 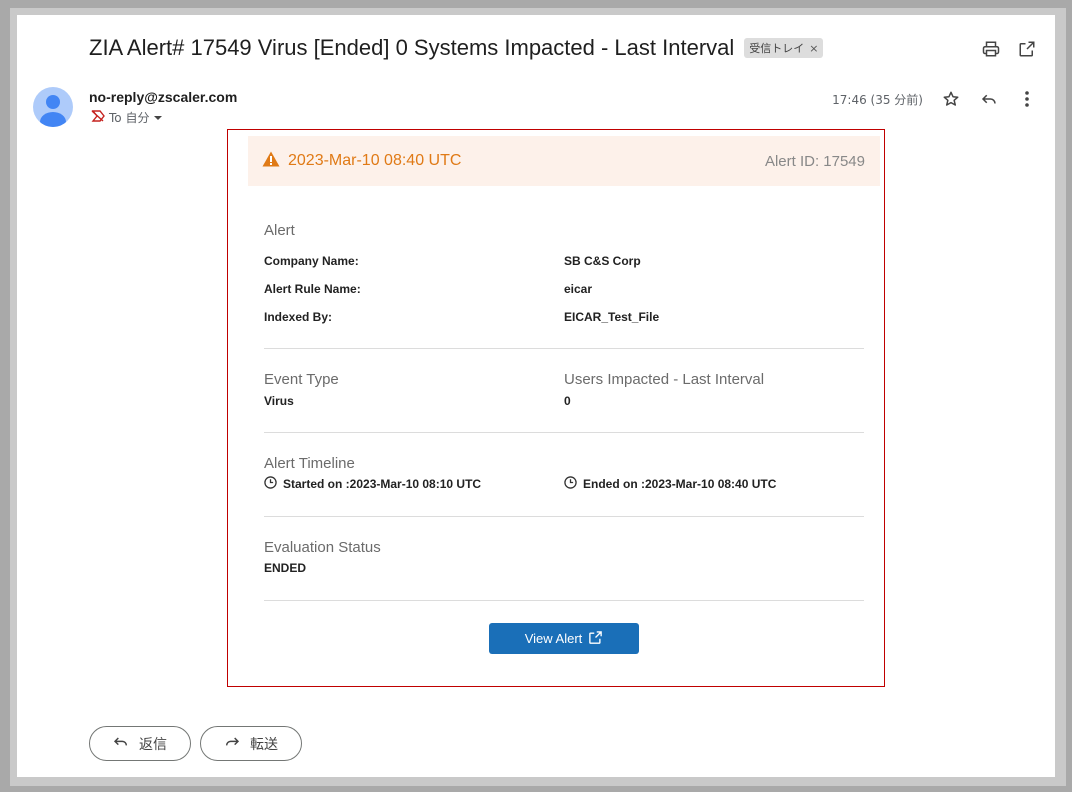 What do you see at coordinates (1027, 99) in the screenshot?
I see `more-options-icon` at bounding box center [1027, 99].